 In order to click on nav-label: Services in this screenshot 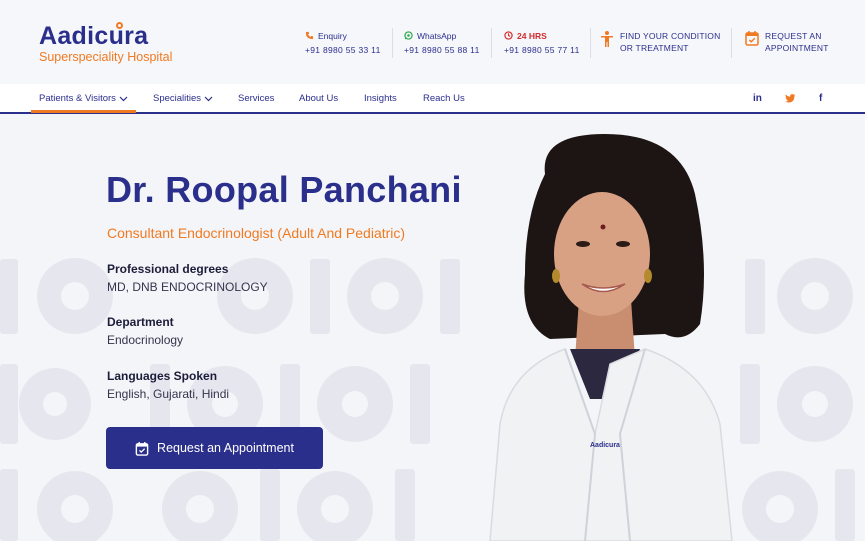, I will do `click(256, 98)`.